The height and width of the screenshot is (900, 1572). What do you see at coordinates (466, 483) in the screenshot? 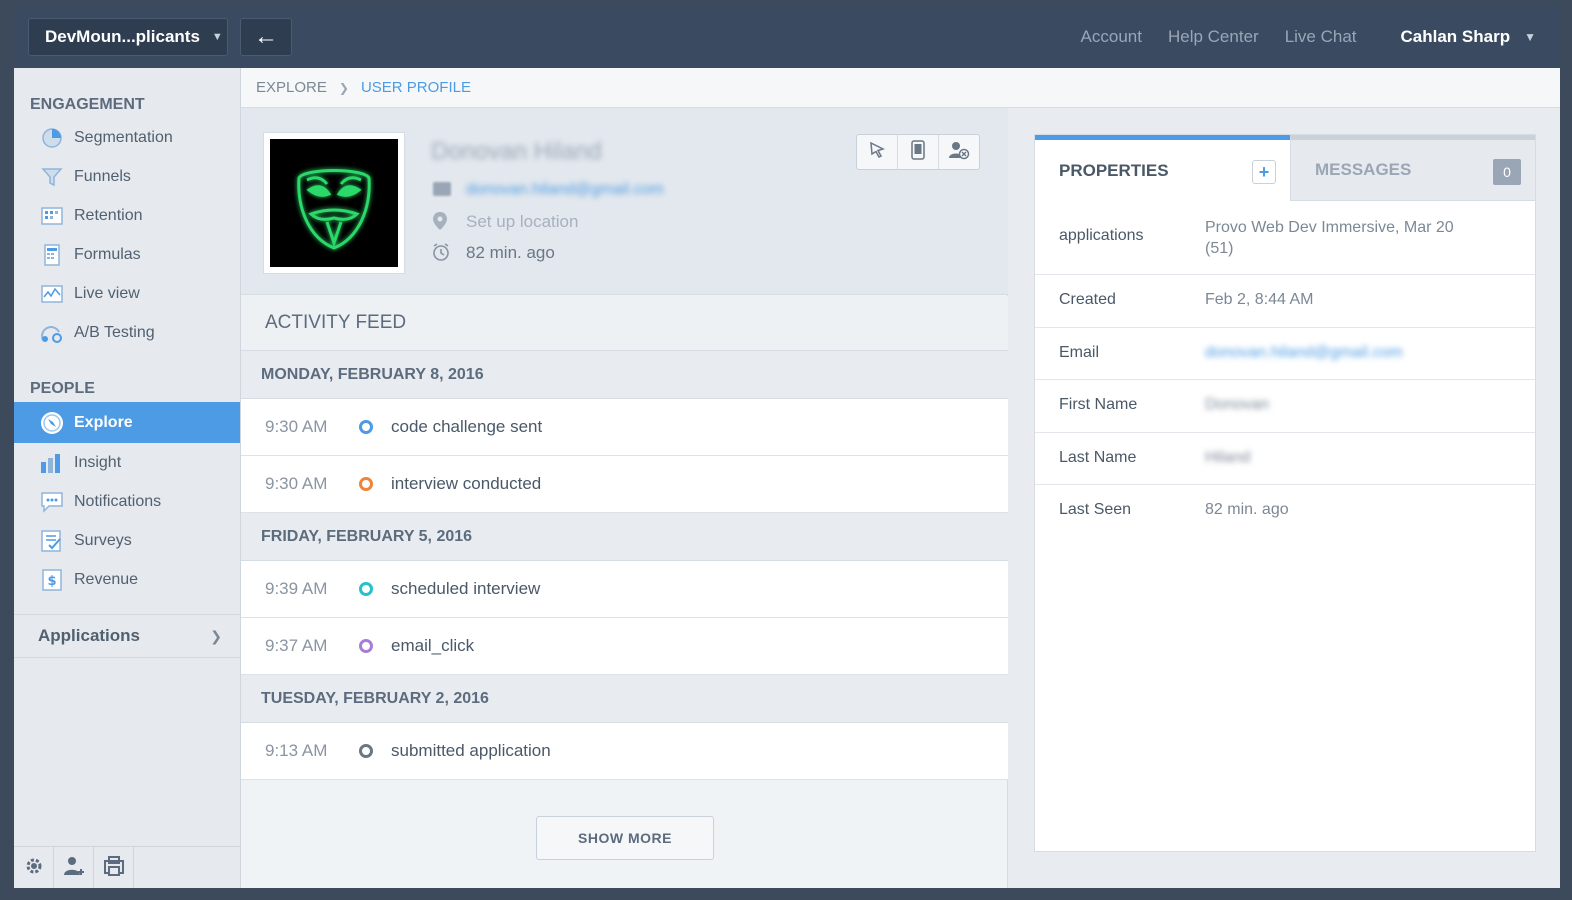
I see `event-name: interview conducted` at bounding box center [466, 483].